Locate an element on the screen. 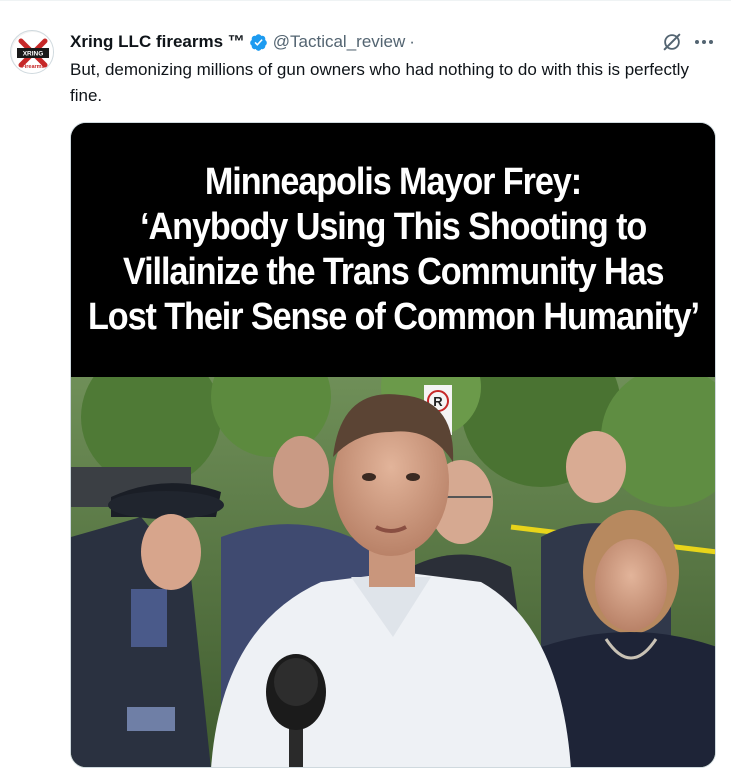  grok-icon is located at coordinates (672, 42).